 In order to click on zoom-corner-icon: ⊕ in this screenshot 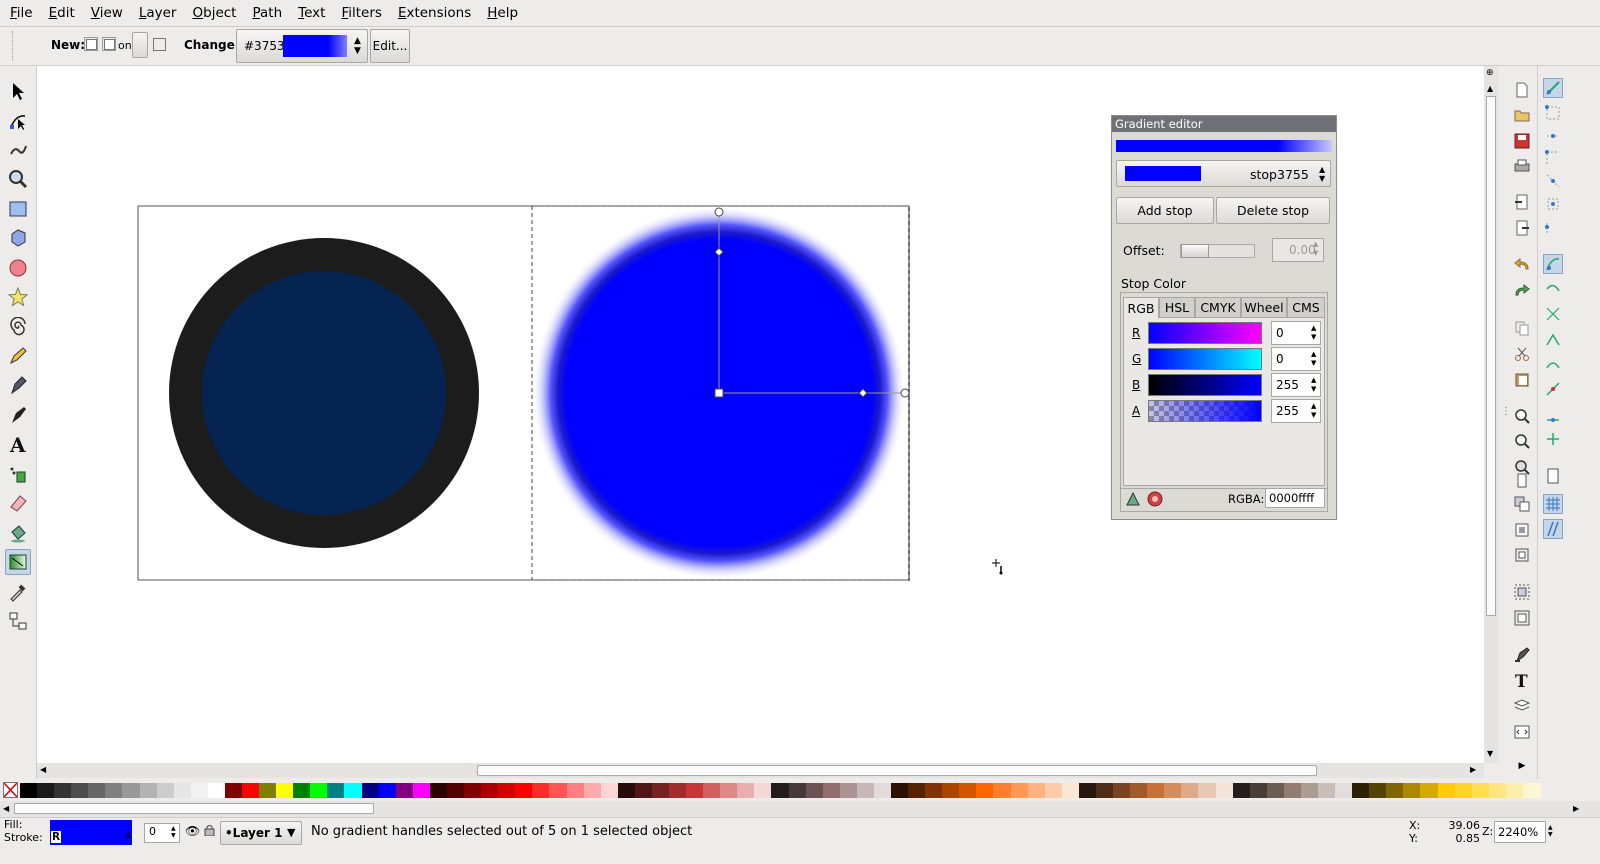, I will do `click(1490, 73)`.